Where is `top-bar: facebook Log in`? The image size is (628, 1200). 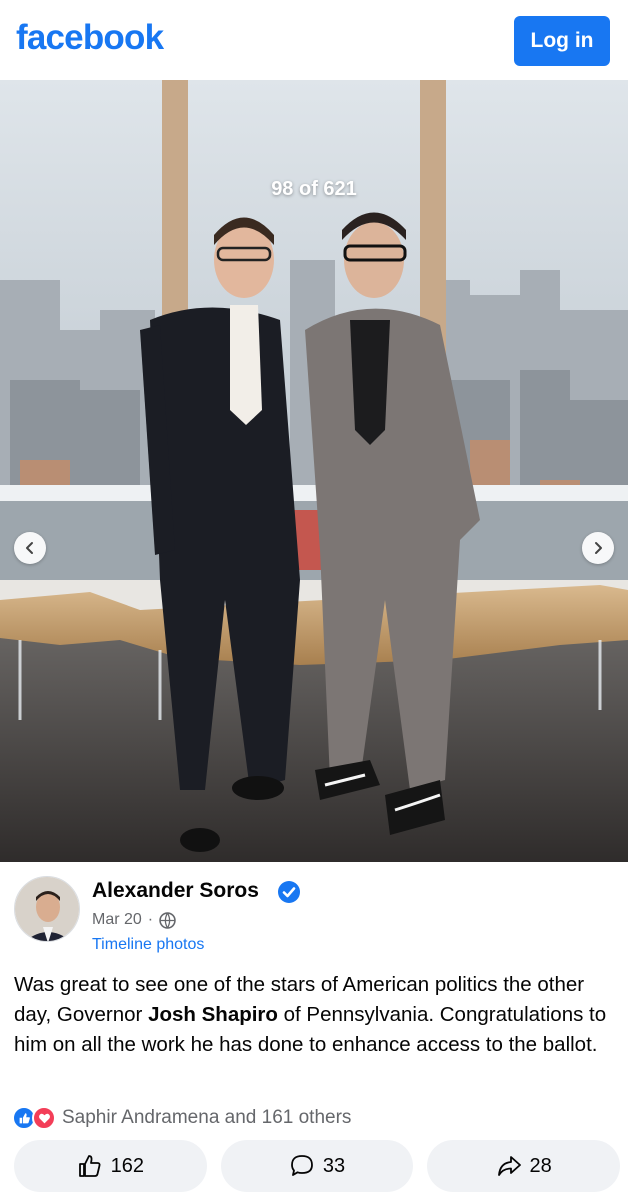 top-bar: facebook Log in is located at coordinates (314, 40).